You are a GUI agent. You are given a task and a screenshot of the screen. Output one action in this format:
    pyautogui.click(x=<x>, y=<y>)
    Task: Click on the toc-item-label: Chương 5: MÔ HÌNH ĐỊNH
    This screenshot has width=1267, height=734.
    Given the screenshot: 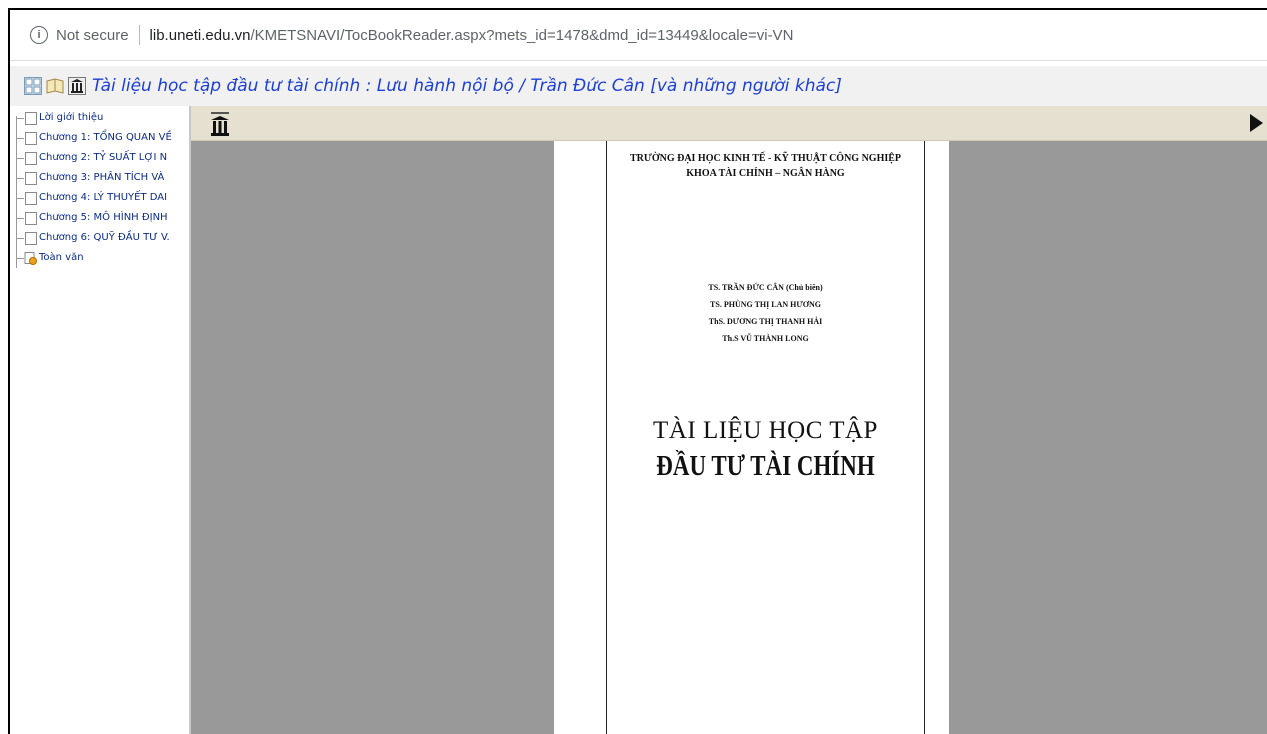 What is the action you would take?
    pyautogui.click(x=103, y=217)
    